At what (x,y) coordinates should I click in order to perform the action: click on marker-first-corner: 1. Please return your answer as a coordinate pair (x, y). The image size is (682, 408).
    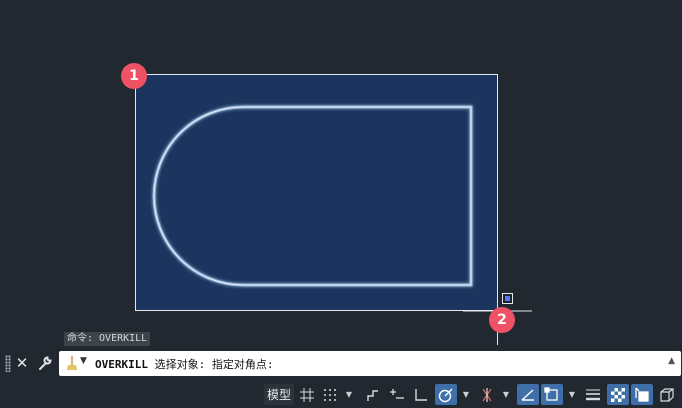
    Looking at the image, I should click on (134, 76).